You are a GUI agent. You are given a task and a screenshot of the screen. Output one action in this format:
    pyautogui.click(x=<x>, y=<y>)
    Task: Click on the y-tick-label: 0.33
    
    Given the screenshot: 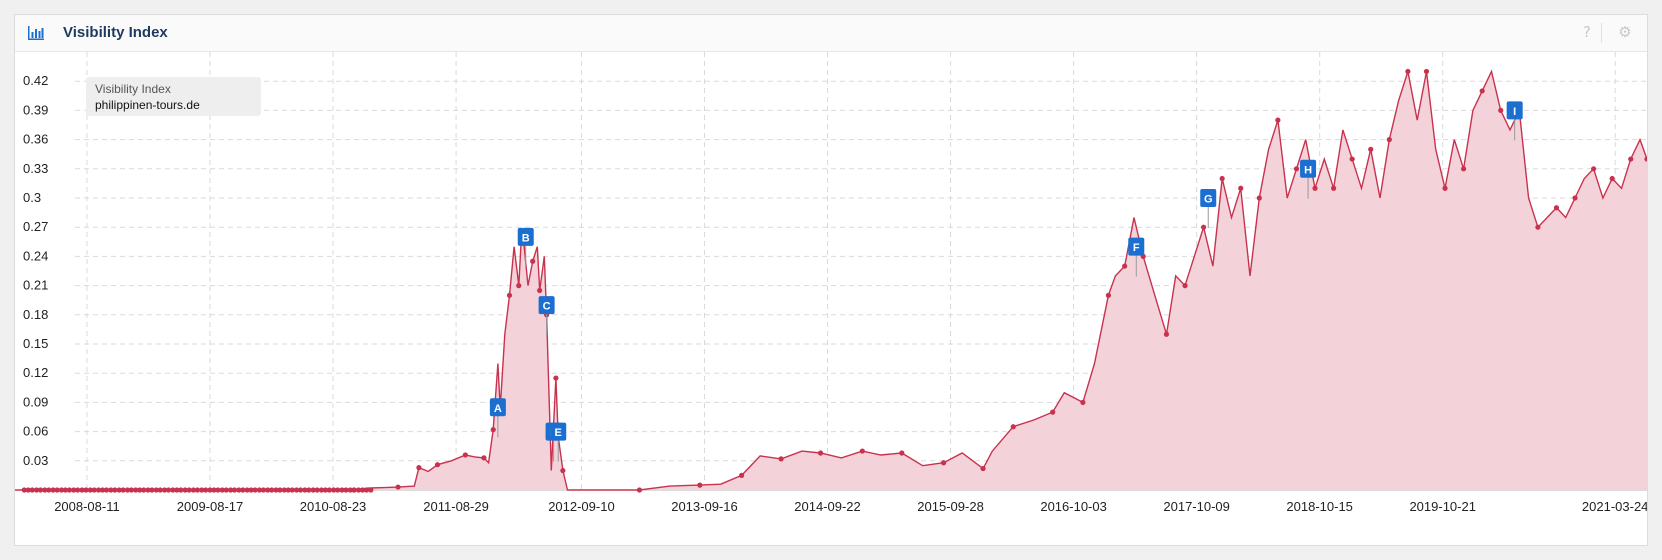 What is the action you would take?
    pyautogui.click(x=35, y=168)
    